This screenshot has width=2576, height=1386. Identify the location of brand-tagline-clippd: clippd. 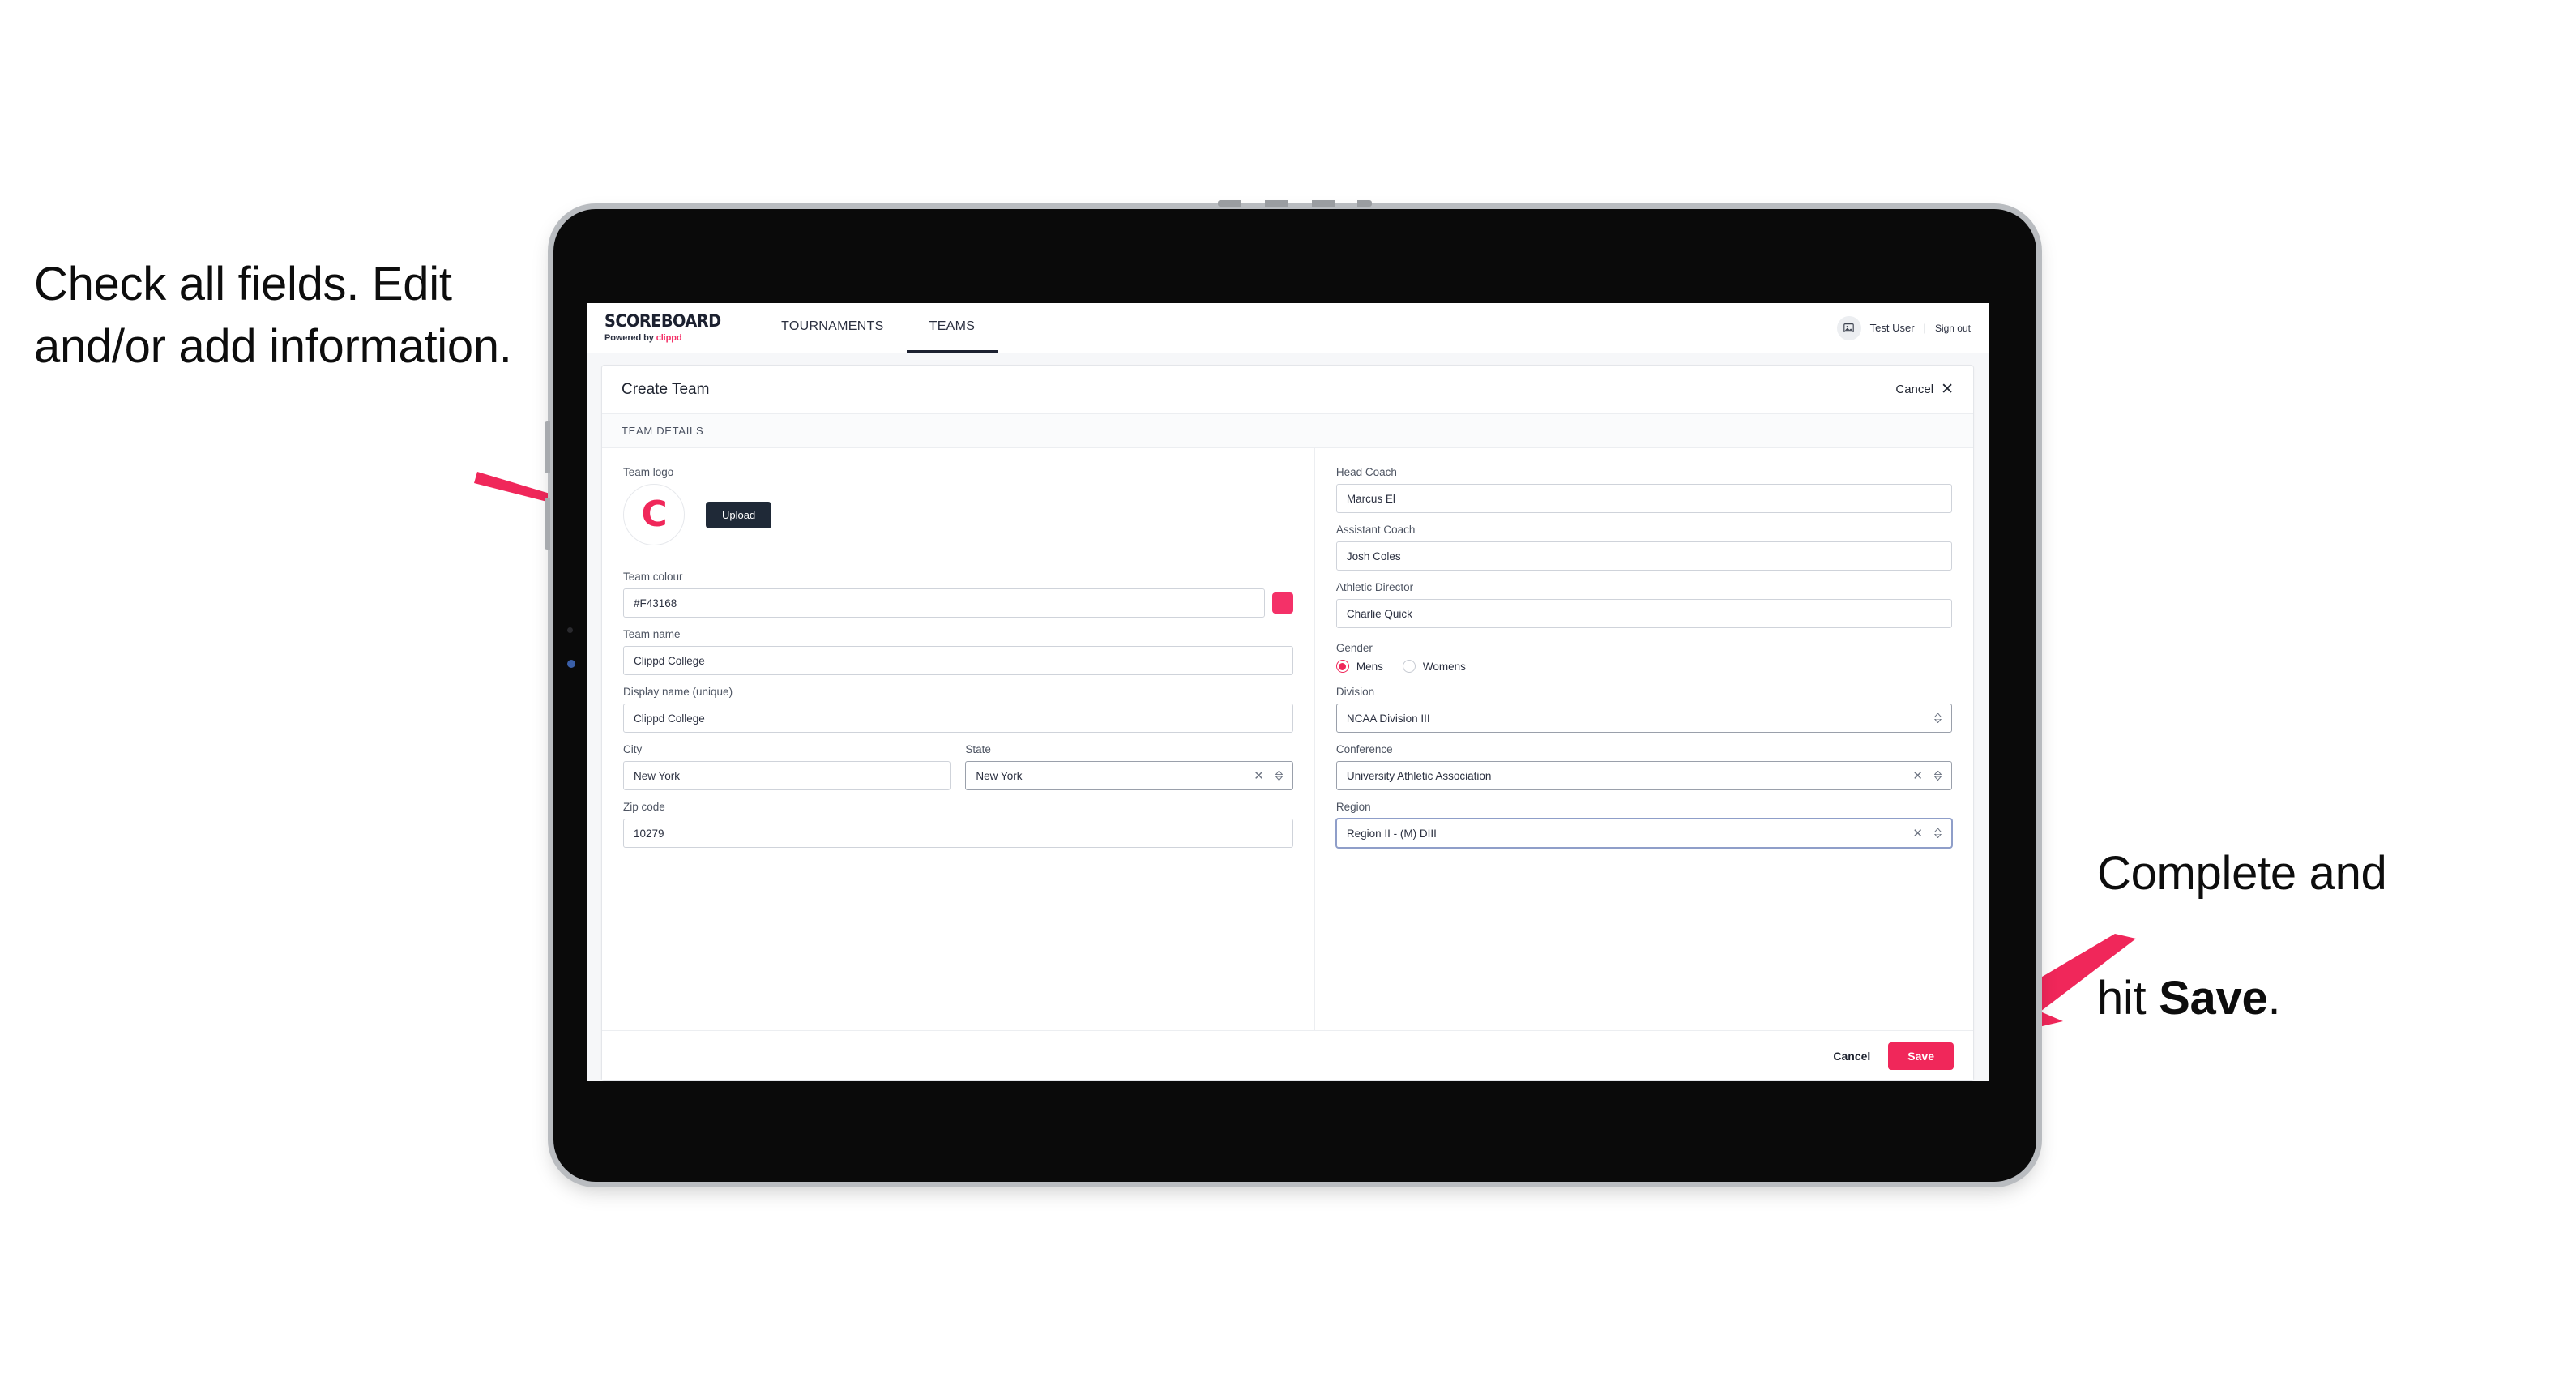
(669, 338).